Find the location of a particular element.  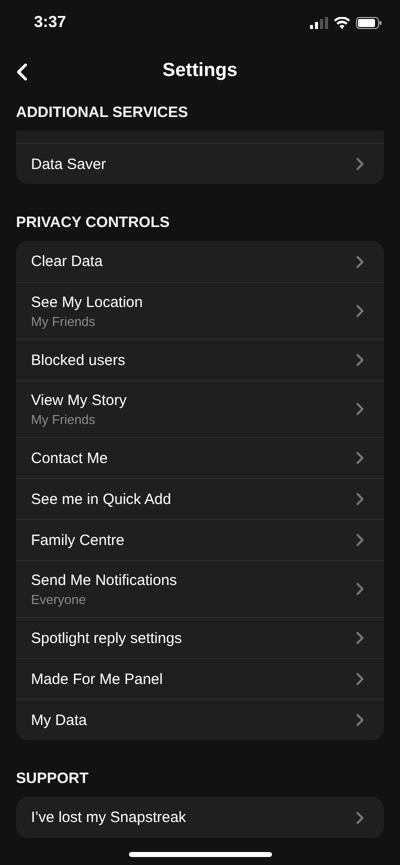

screen-title: Settings is located at coordinates (200, 71).